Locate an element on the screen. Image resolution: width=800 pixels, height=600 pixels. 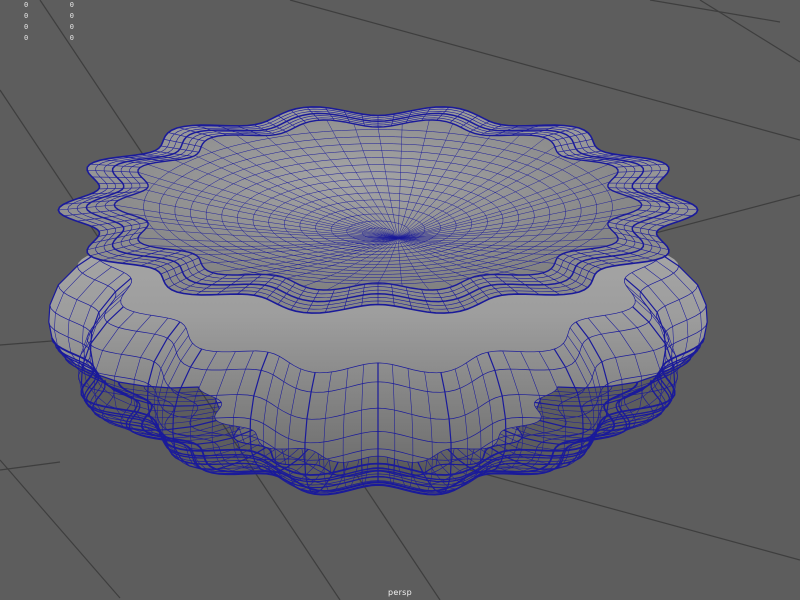
camera-name-label: persp is located at coordinates (400, 592).